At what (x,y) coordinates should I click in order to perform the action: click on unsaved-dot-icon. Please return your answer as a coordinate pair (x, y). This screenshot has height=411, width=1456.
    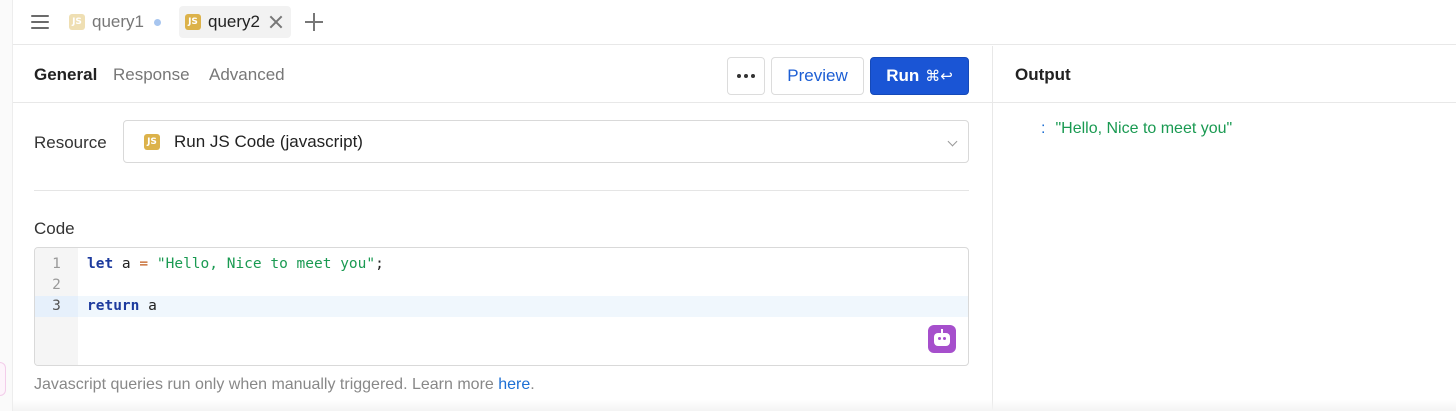
    Looking at the image, I should click on (157, 22).